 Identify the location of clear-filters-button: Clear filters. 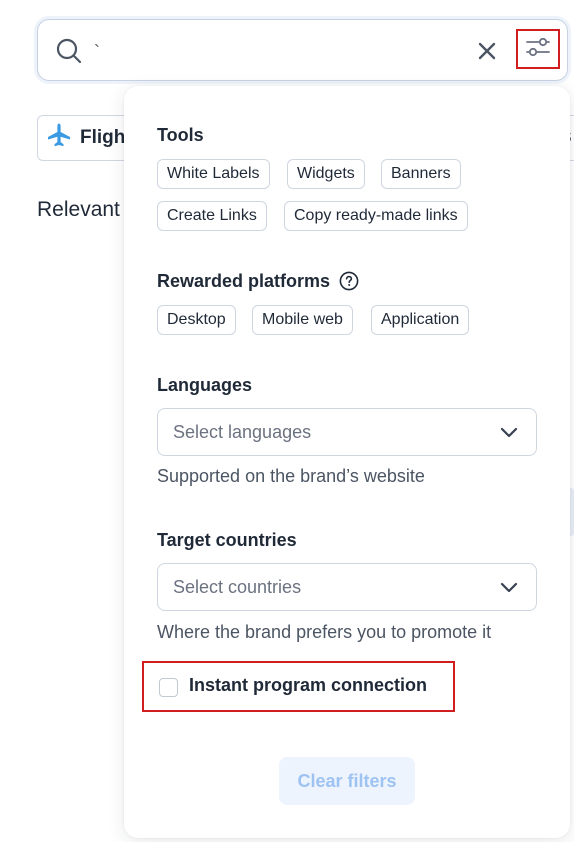
(347, 781).